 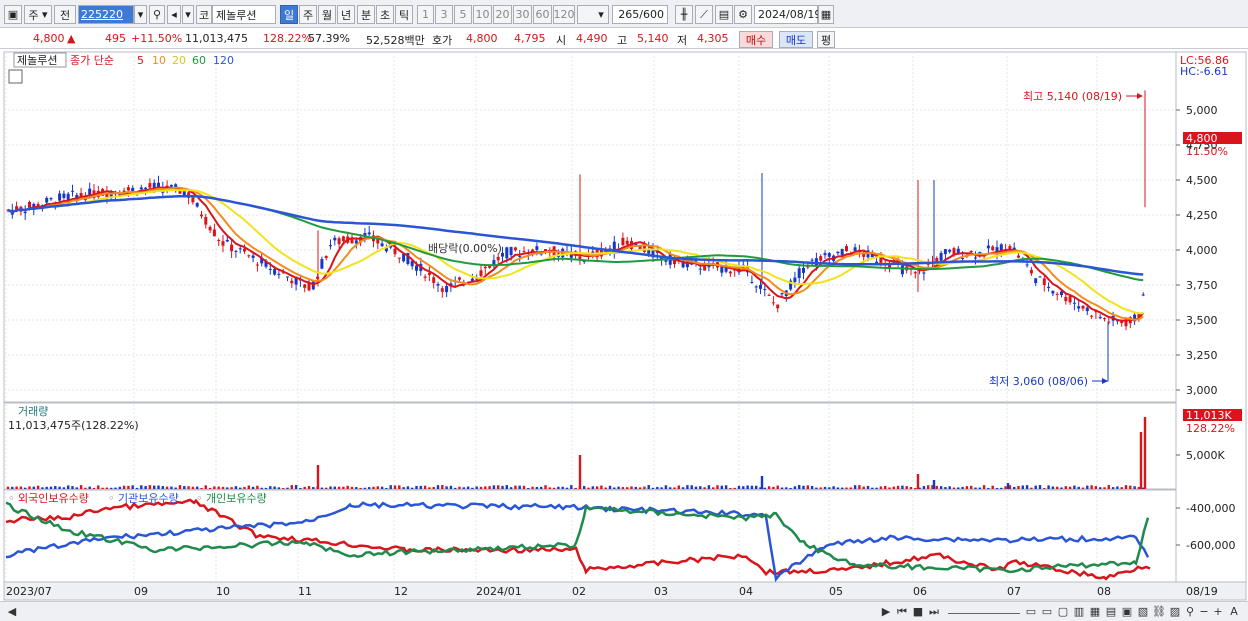 I want to click on stock-name-field: 제놀루션, so click(x=244, y=14).